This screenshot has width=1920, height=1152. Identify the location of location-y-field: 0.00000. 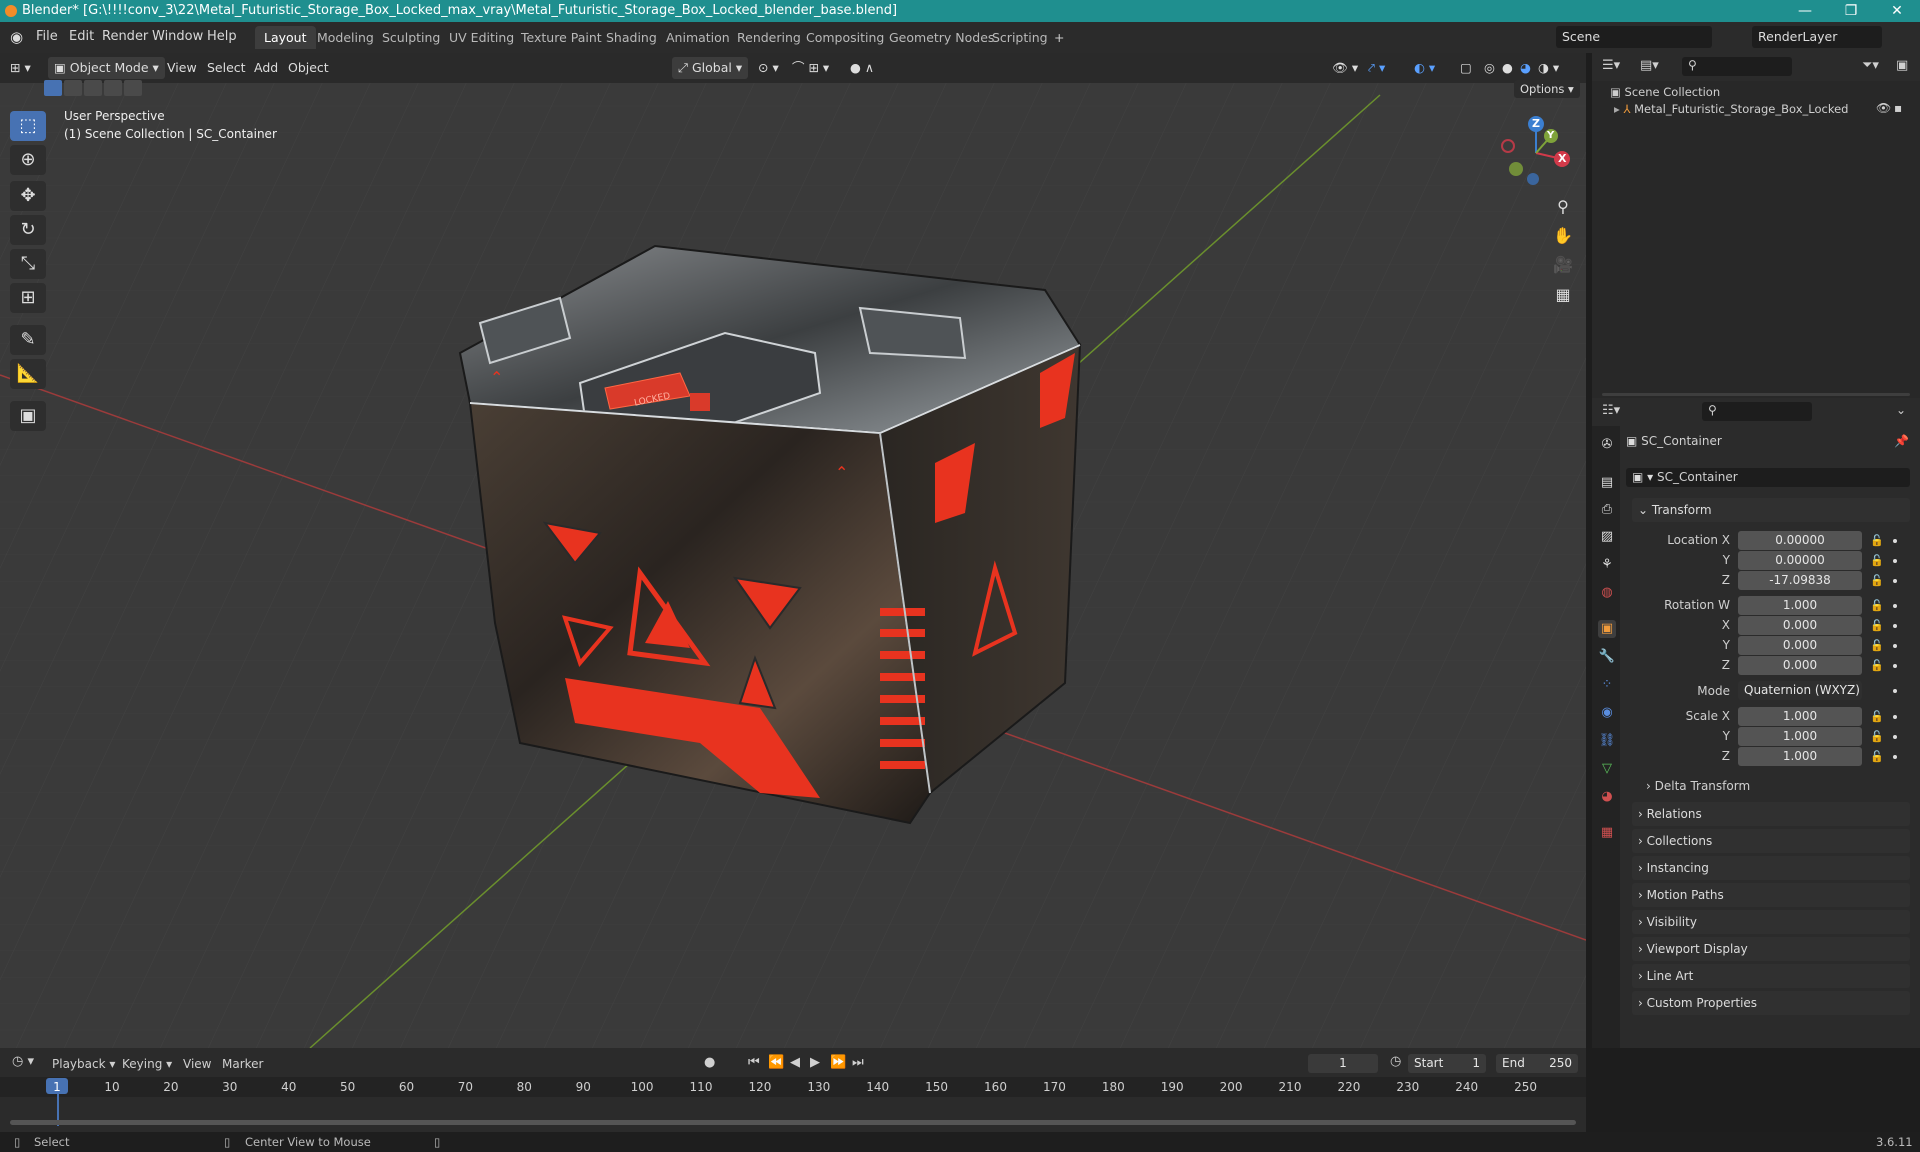
(1800, 560).